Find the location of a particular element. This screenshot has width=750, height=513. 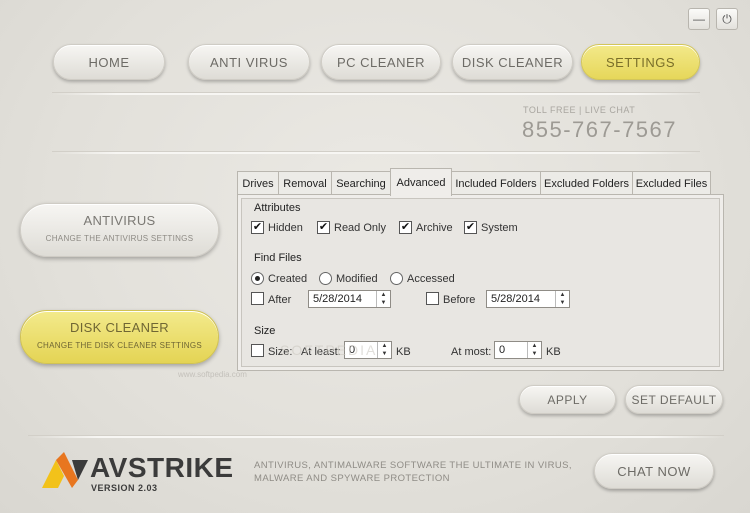

created-label: Created is located at coordinates (288, 279).